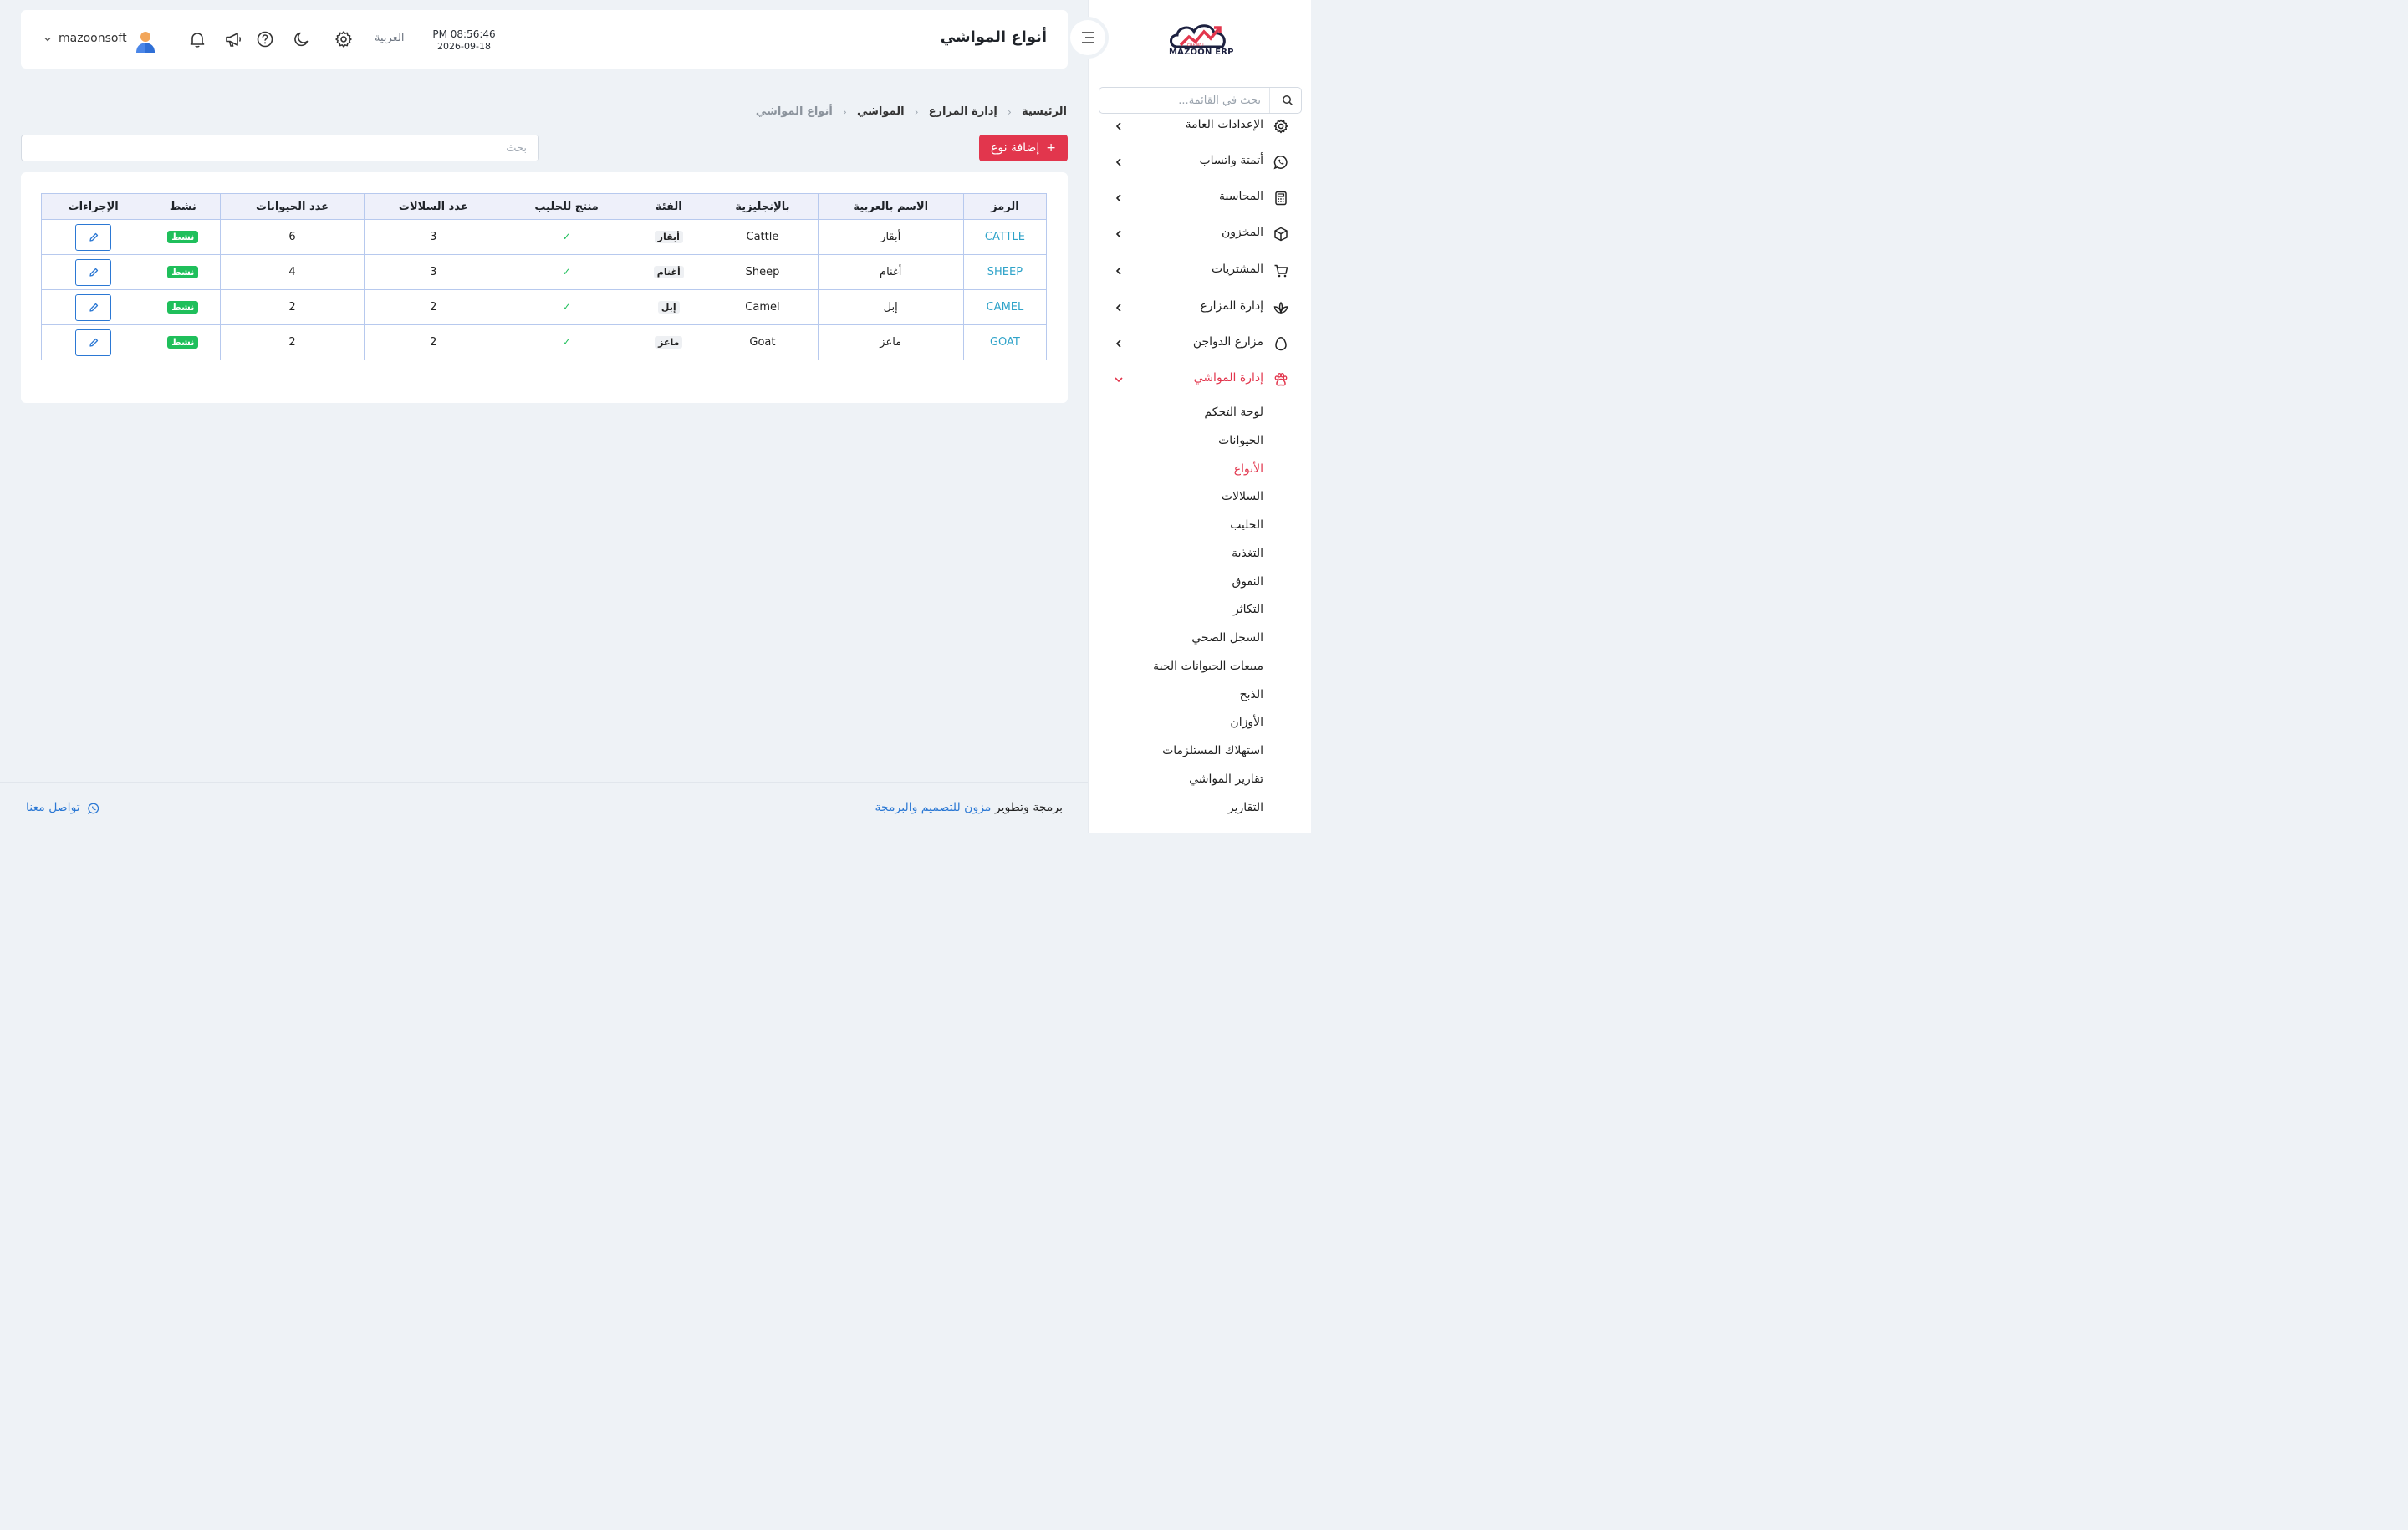 This screenshot has height=1530, width=2408. I want to click on breadcrumb-farm-management: إدارة المزارع, so click(963, 111).